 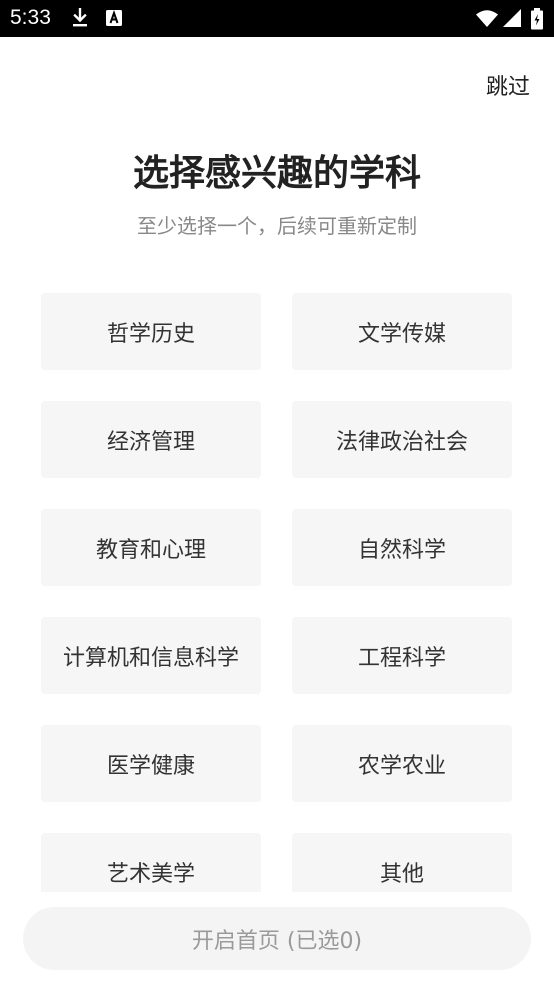 What do you see at coordinates (114, 18) in the screenshot?
I see `a-badge-icon` at bounding box center [114, 18].